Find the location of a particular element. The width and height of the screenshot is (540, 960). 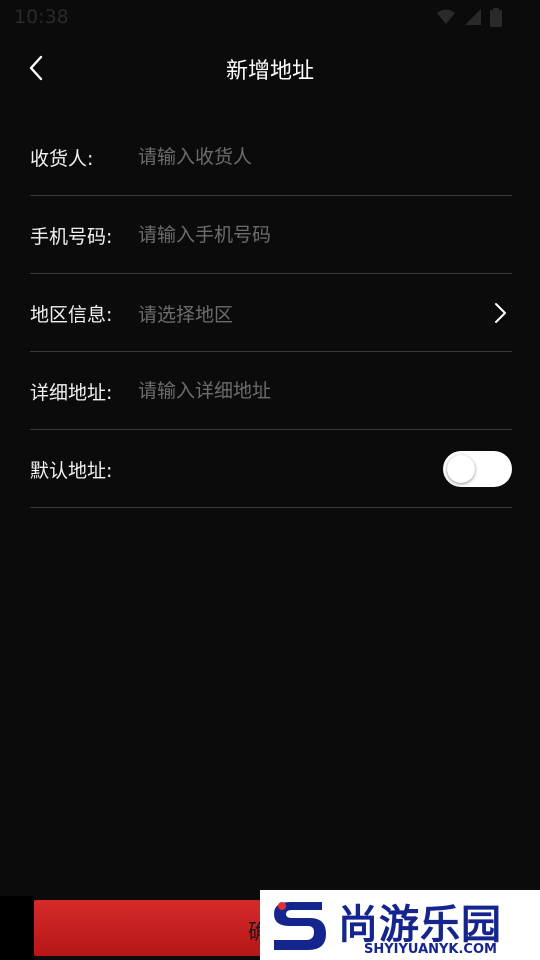

toggle-knob is located at coordinates (461, 469).